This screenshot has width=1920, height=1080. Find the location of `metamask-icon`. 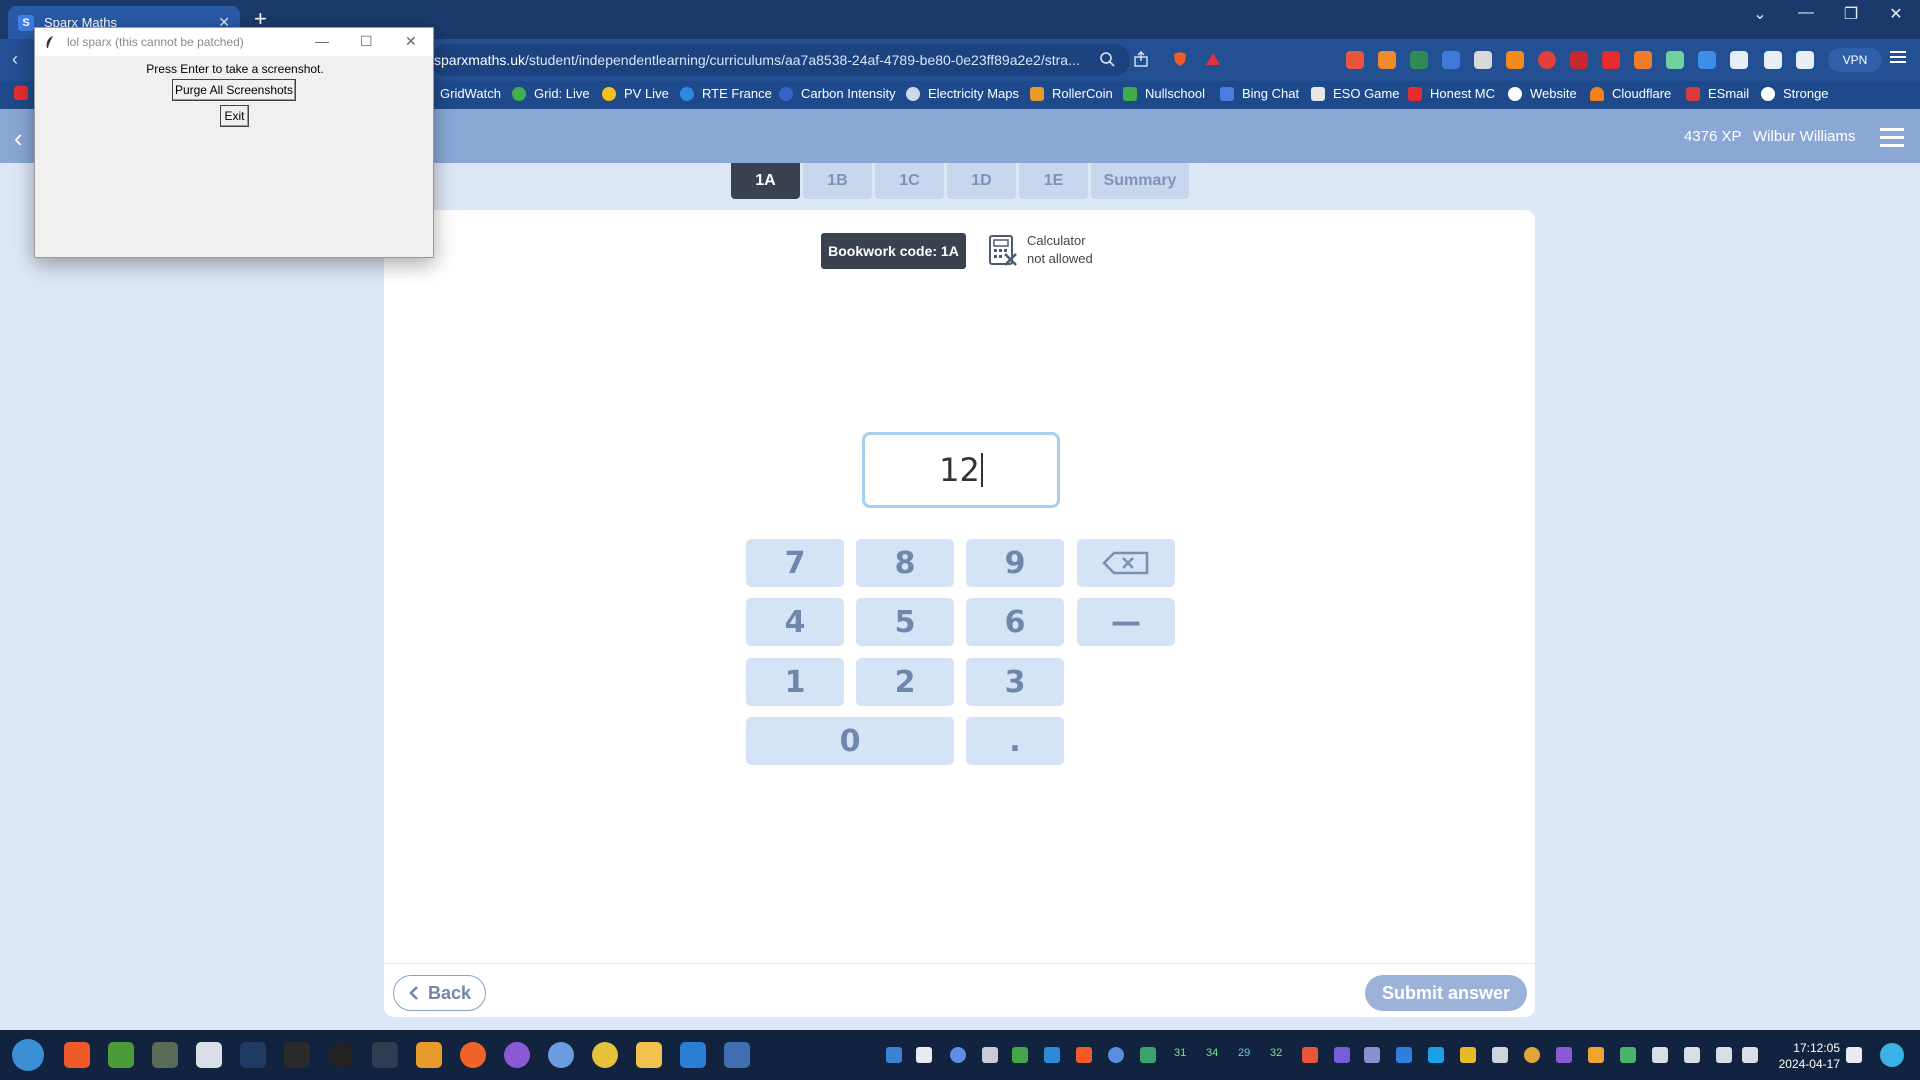

metamask-icon is located at coordinates (1387, 60).